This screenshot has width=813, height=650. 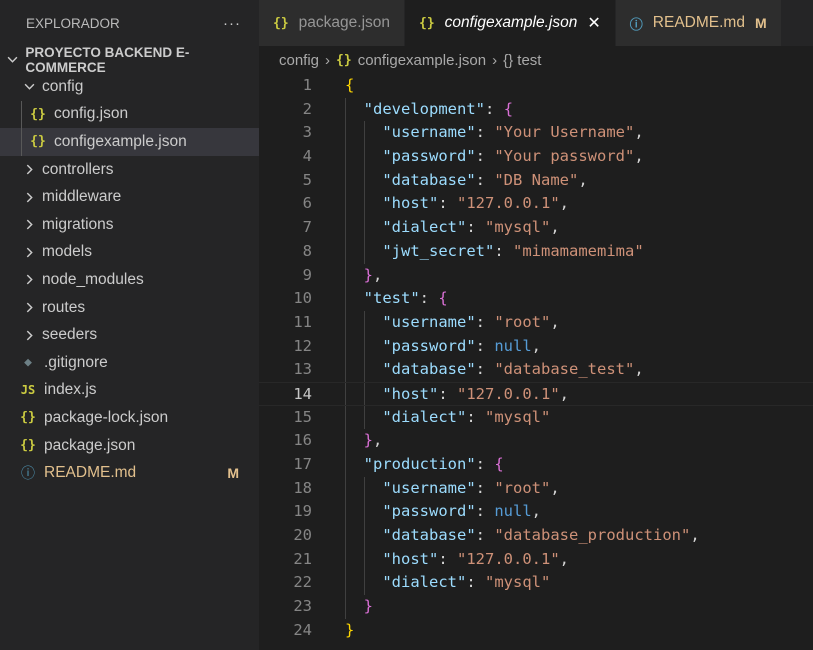 What do you see at coordinates (536, 417) in the screenshot?
I see `code-line: 15 "dialect": "mysql"` at bounding box center [536, 417].